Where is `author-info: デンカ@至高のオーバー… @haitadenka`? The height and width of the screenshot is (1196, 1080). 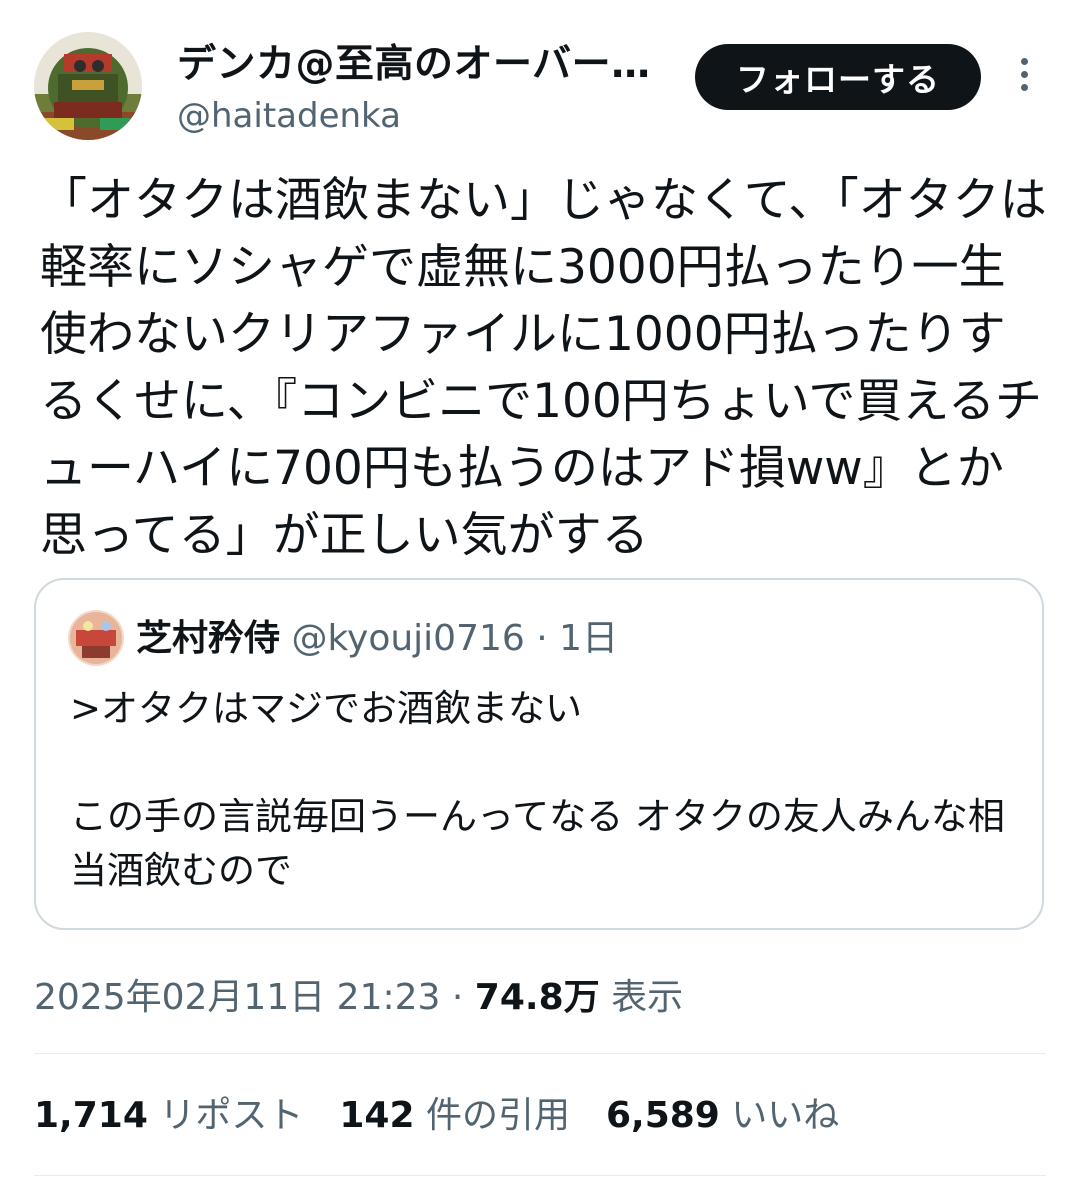 author-info: デンカ@至高のオーバー… @haitadenka is located at coordinates (414, 89).